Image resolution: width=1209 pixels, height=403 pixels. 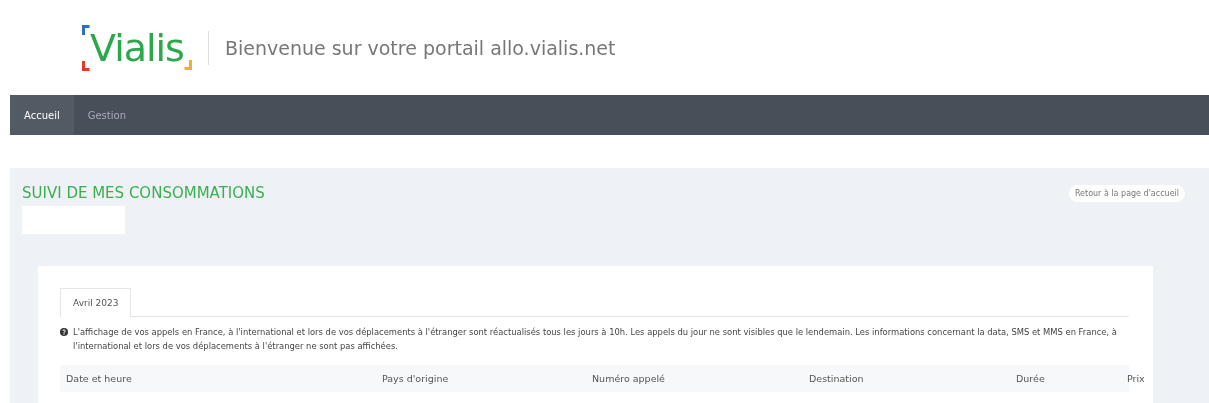 I want to click on column-header: Date et heure, so click(x=99, y=378).